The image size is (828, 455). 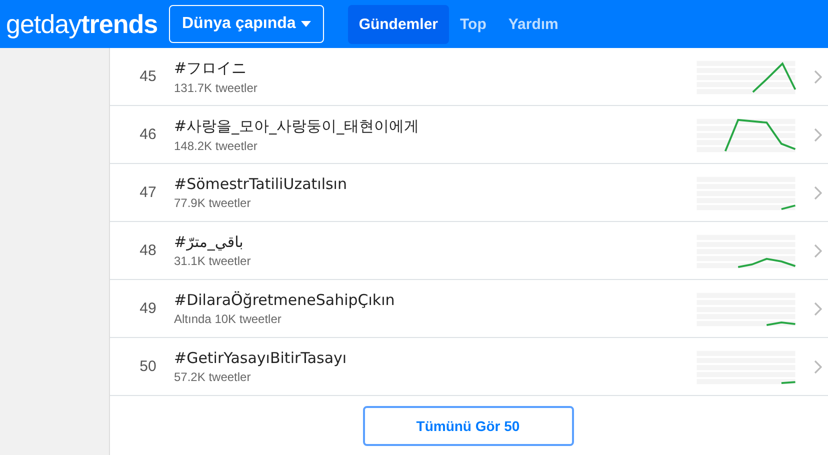 What do you see at coordinates (148, 366) in the screenshot?
I see `trend-rank: 50` at bounding box center [148, 366].